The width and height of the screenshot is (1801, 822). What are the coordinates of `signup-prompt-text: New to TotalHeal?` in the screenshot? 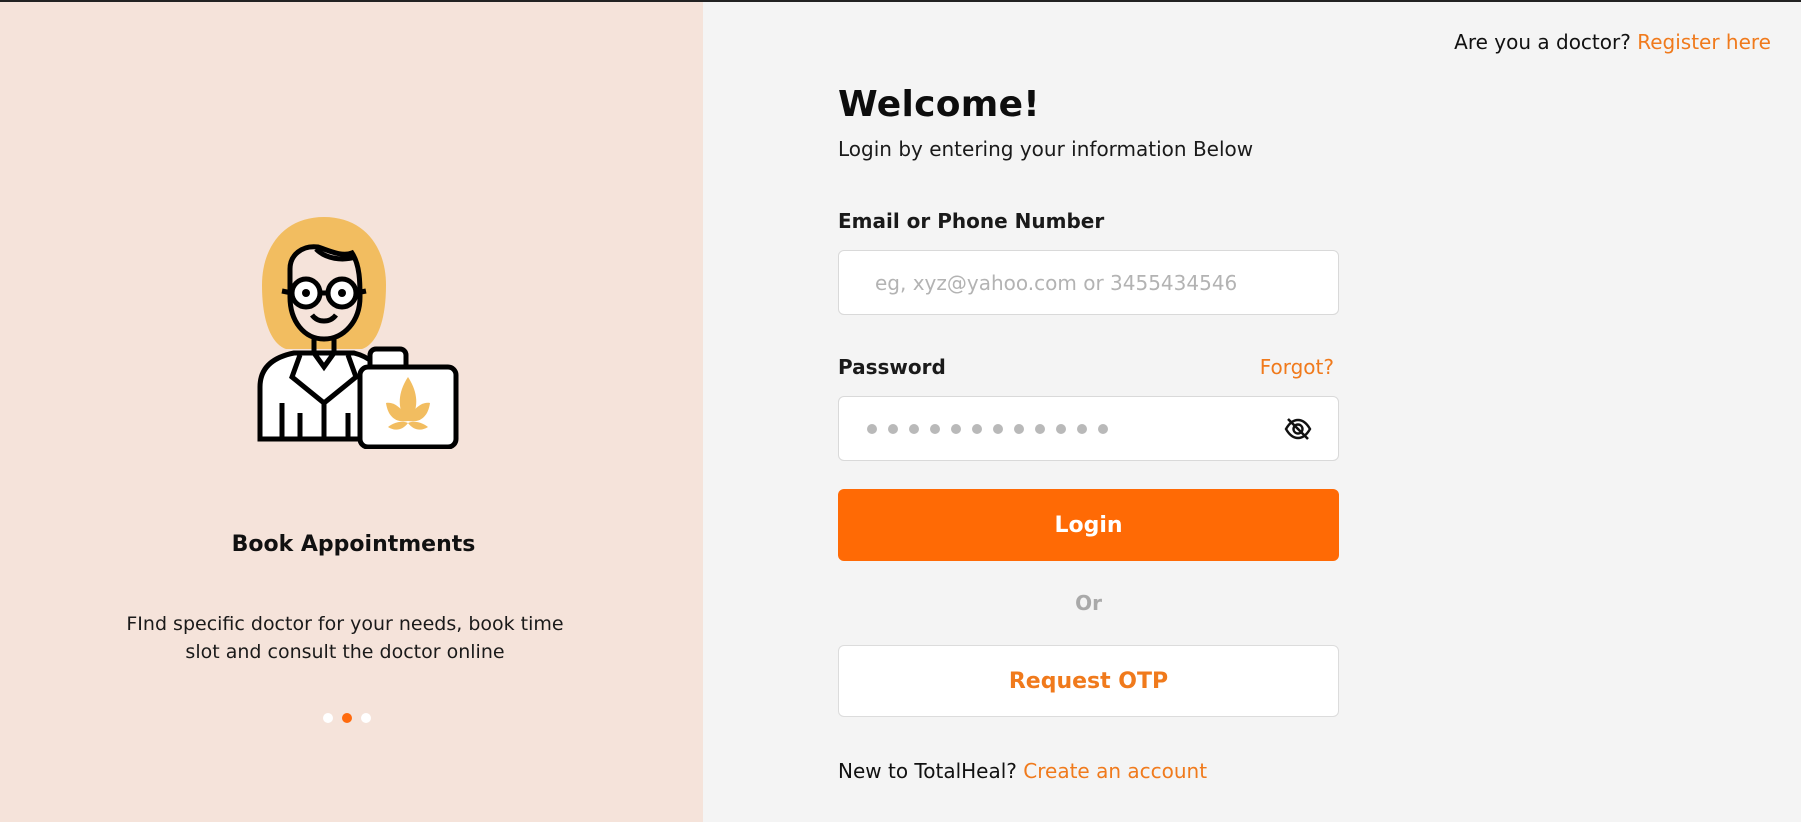 It's located at (927, 771).